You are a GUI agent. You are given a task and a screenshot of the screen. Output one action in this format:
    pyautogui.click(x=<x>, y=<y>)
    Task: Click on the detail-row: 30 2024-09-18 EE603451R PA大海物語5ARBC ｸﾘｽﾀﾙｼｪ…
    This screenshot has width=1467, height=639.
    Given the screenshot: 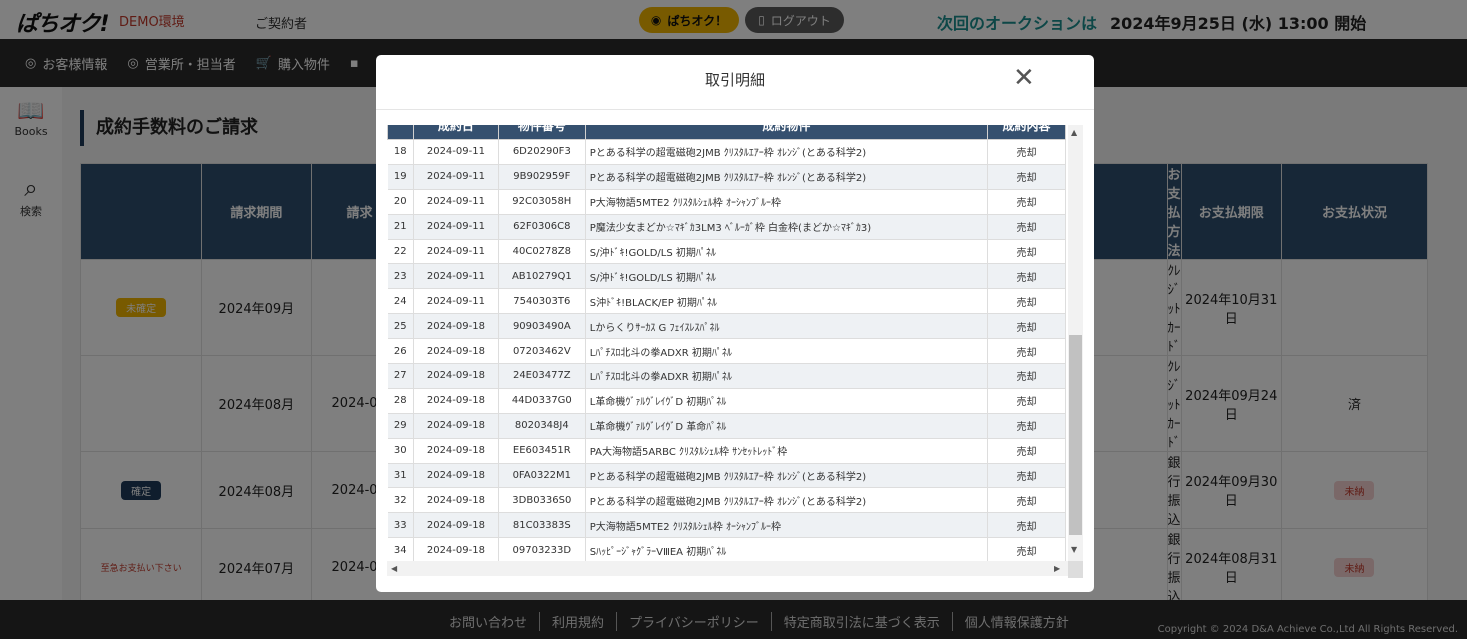 What is the action you would take?
    pyautogui.click(x=726, y=451)
    